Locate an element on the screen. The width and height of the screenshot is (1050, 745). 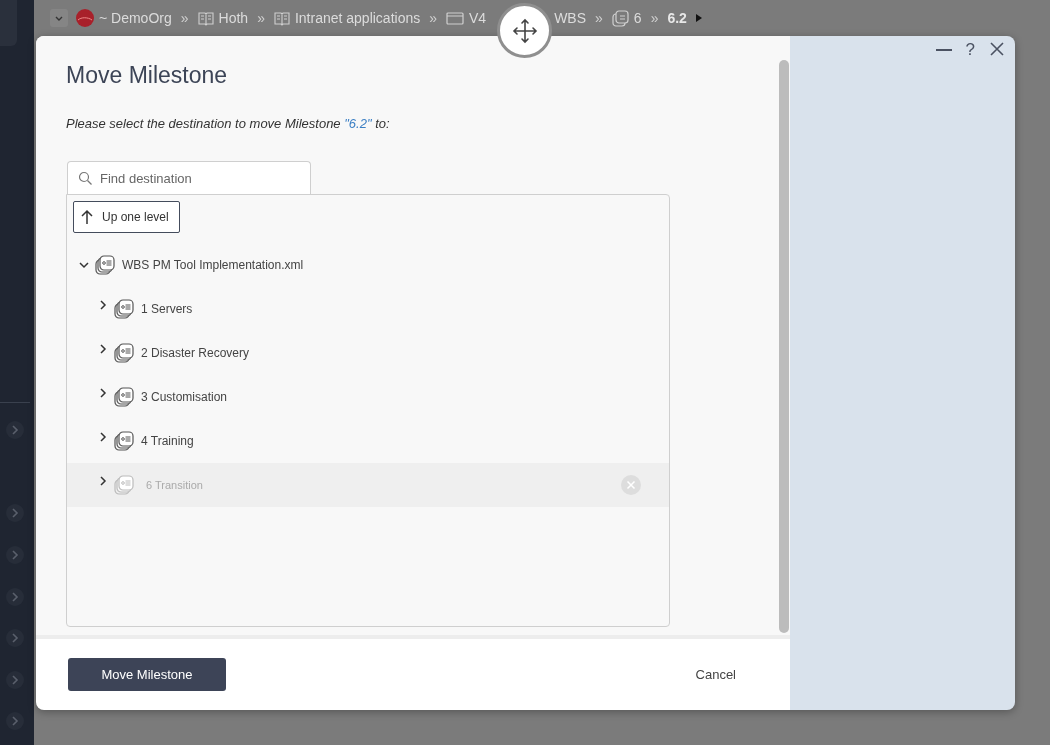
search-field: Find destination is located at coordinates (189, 178).